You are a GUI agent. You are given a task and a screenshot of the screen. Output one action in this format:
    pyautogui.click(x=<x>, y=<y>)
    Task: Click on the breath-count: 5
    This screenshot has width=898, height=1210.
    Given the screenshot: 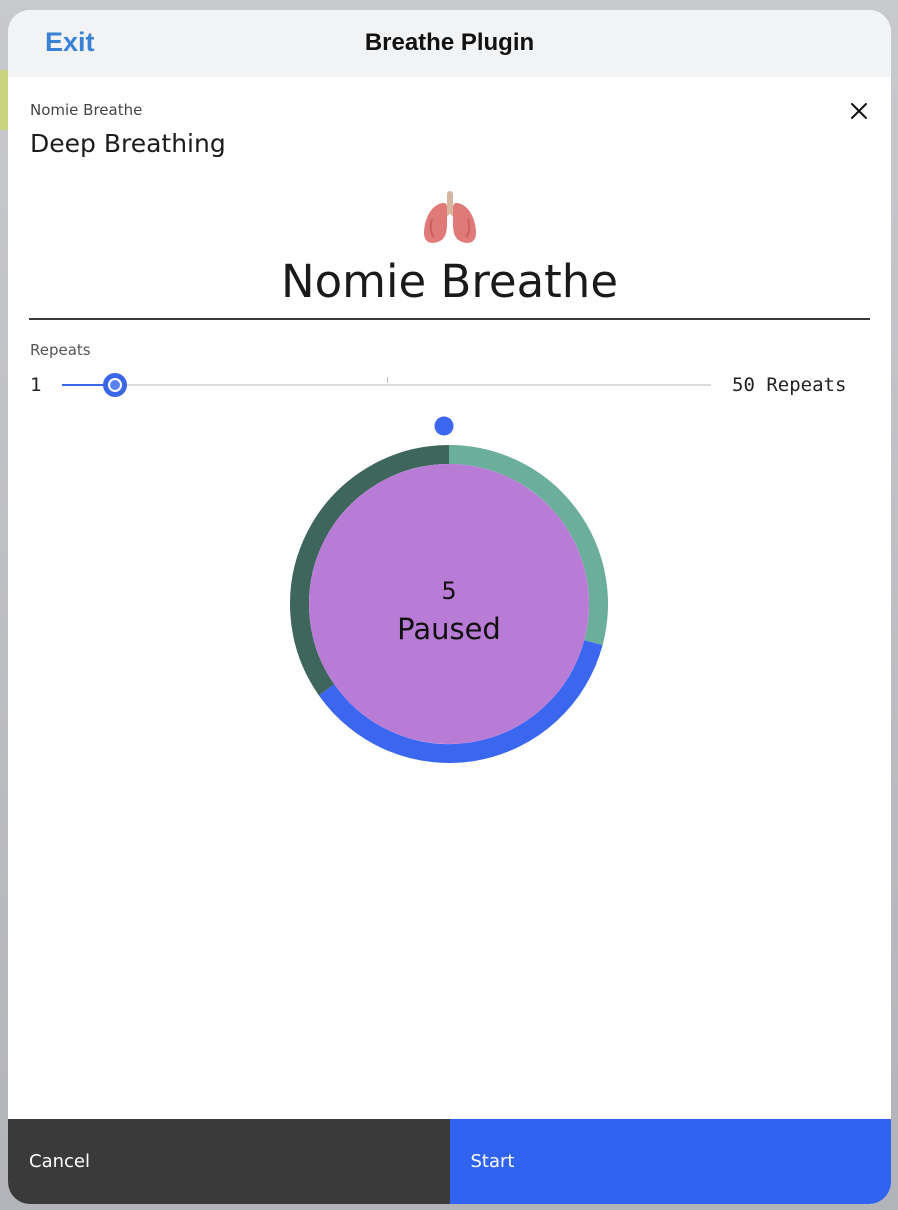 What is the action you would take?
    pyautogui.click(x=449, y=591)
    